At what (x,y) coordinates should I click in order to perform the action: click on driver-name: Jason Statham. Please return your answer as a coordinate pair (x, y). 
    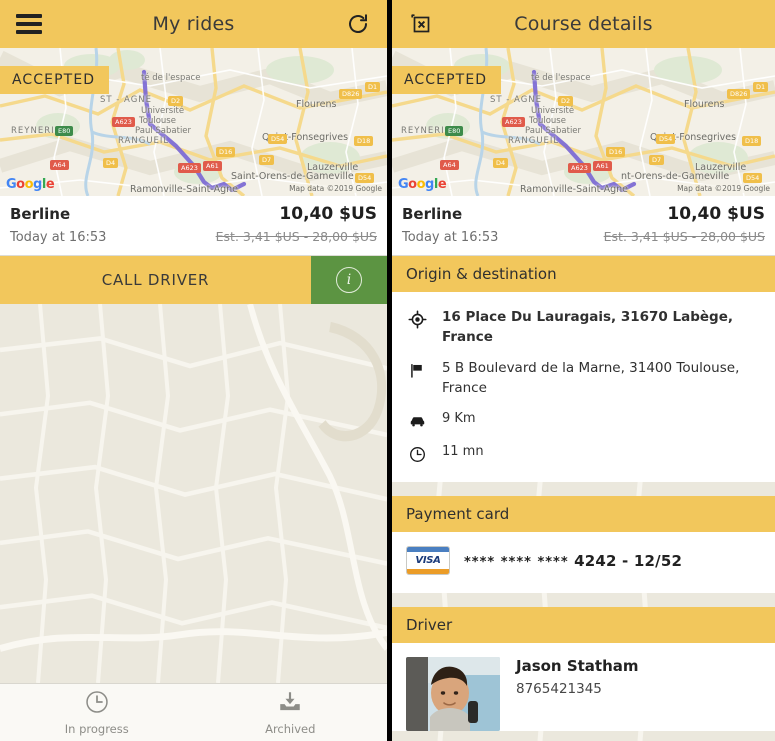
    Looking at the image, I should click on (577, 666).